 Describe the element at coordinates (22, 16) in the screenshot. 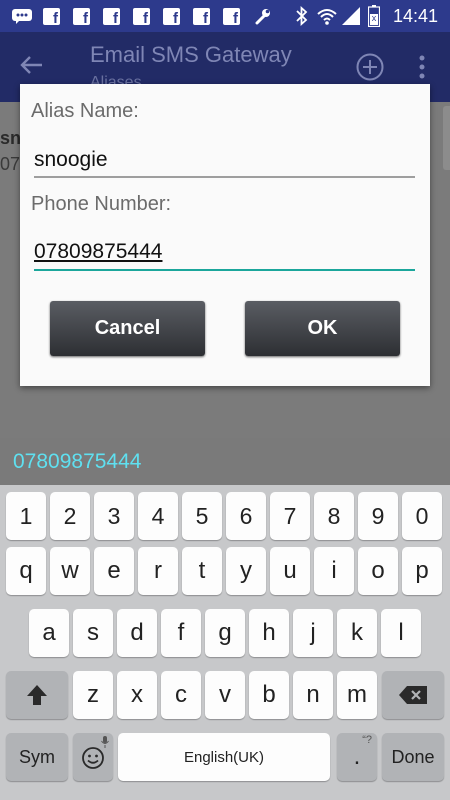

I see `messages-icon` at that location.